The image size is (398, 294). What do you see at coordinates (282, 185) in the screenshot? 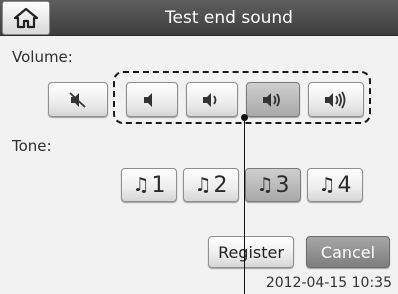
I see `tone-number: 3` at bounding box center [282, 185].